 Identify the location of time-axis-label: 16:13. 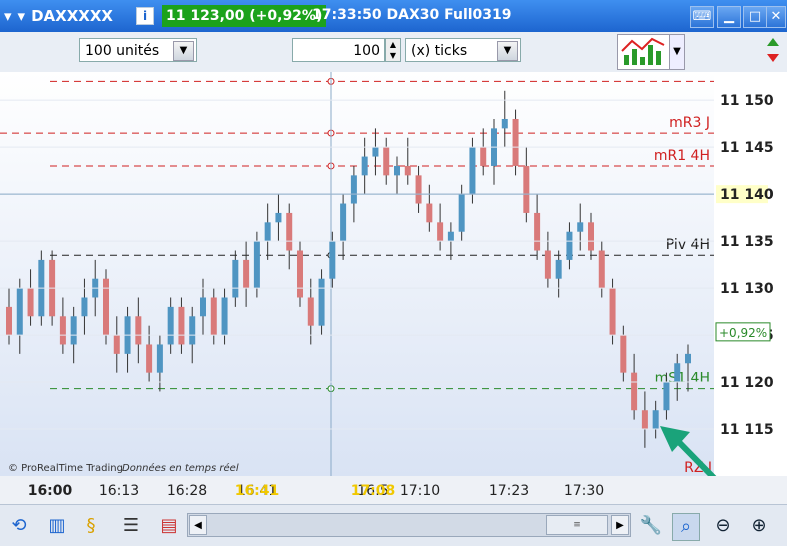
(119, 491).